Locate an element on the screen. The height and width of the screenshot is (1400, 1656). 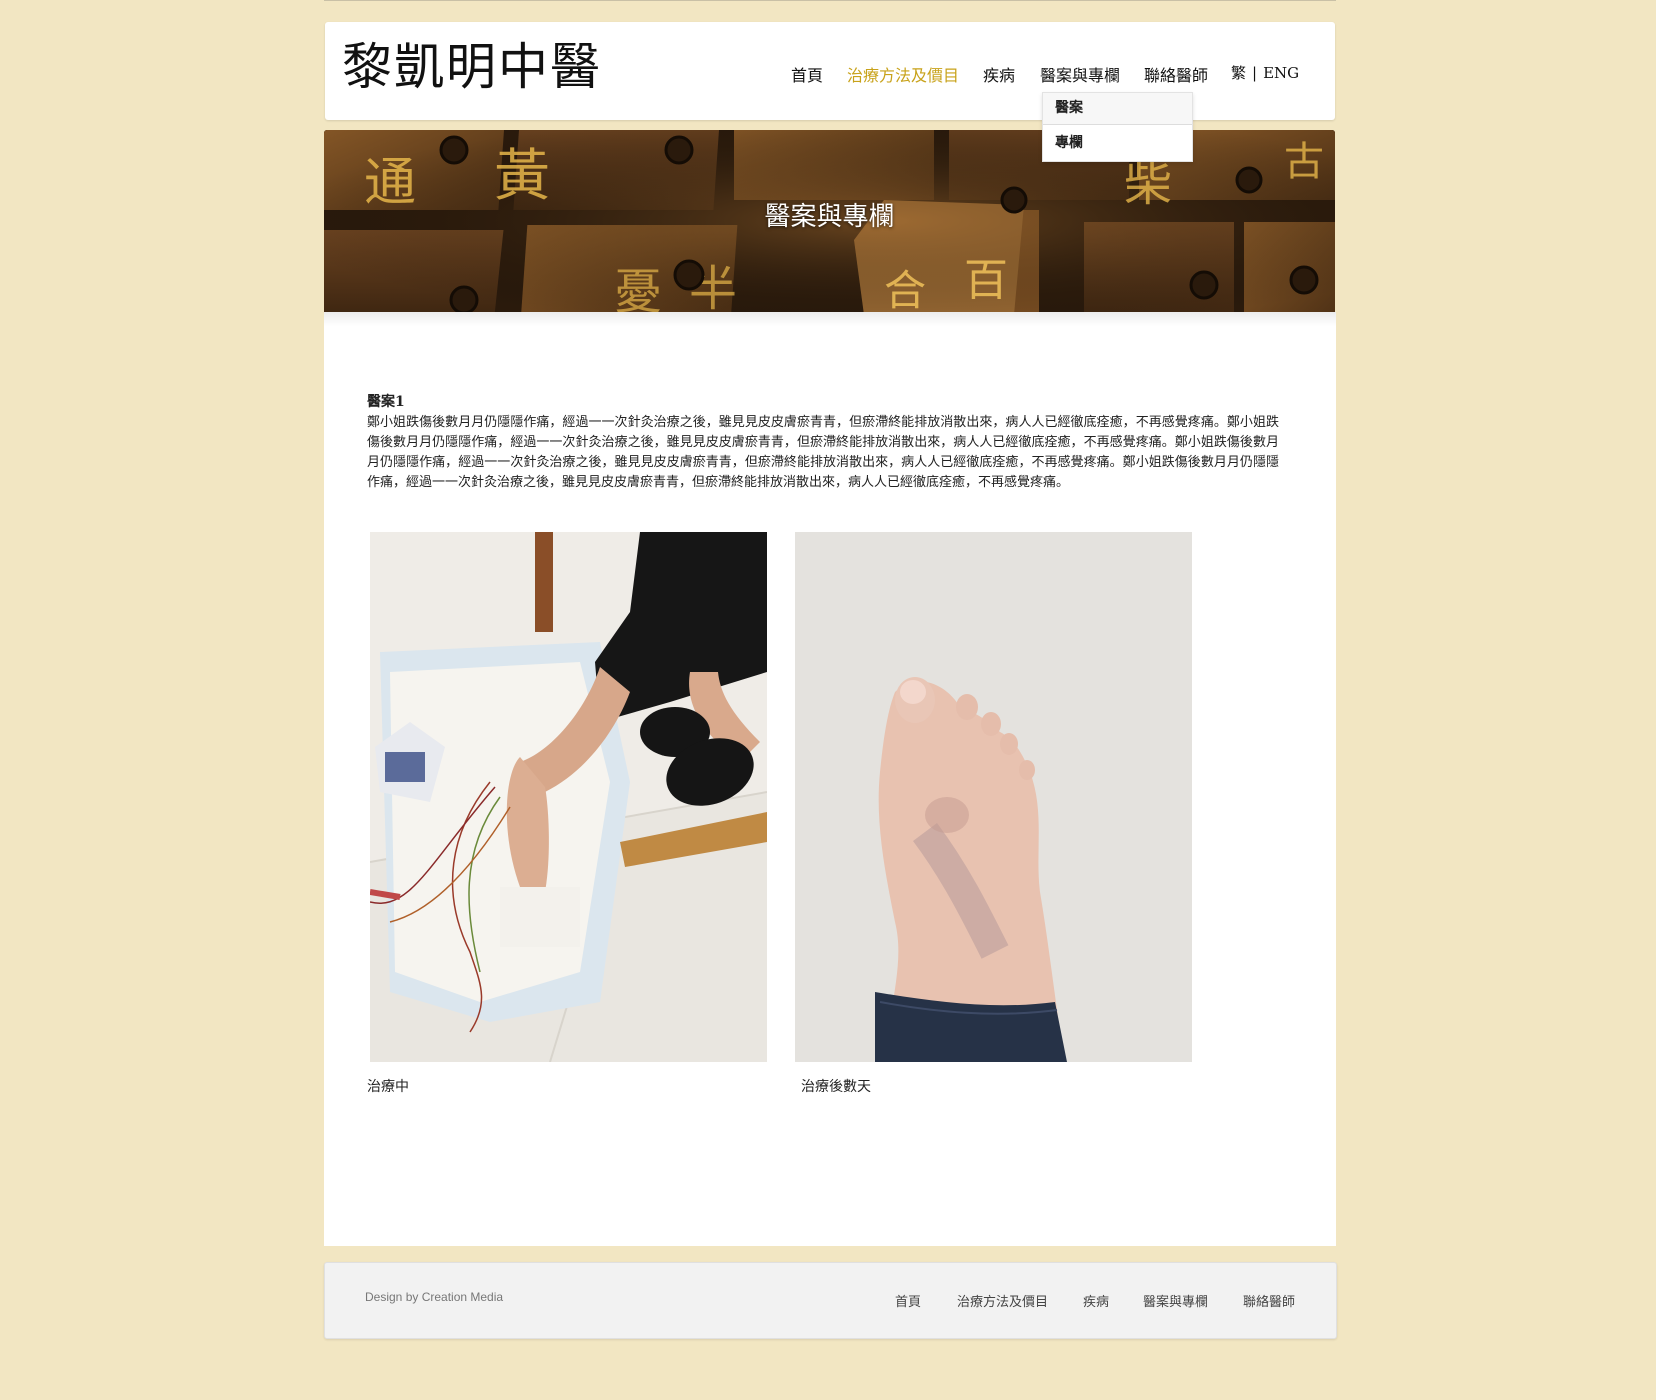
foot-photo-illustration is located at coordinates (993, 797).